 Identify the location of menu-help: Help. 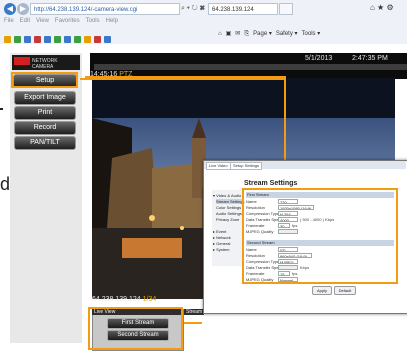
(112, 21).